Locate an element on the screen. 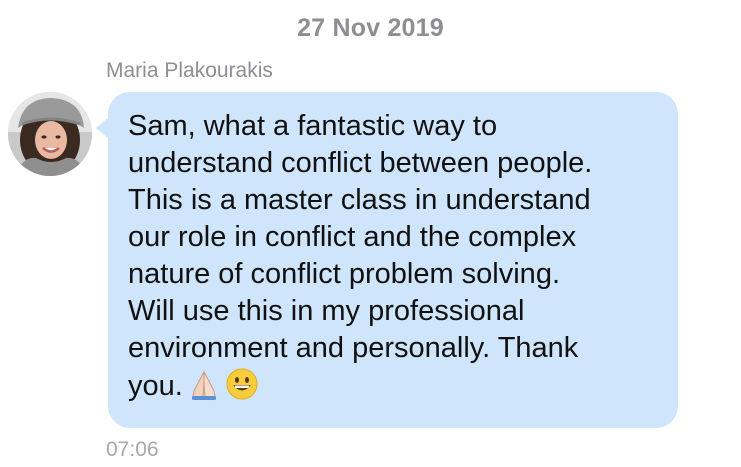 The height and width of the screenshot is (467, 741). sender-name: Maria Plakourakis is located at coordinates (189, 70).